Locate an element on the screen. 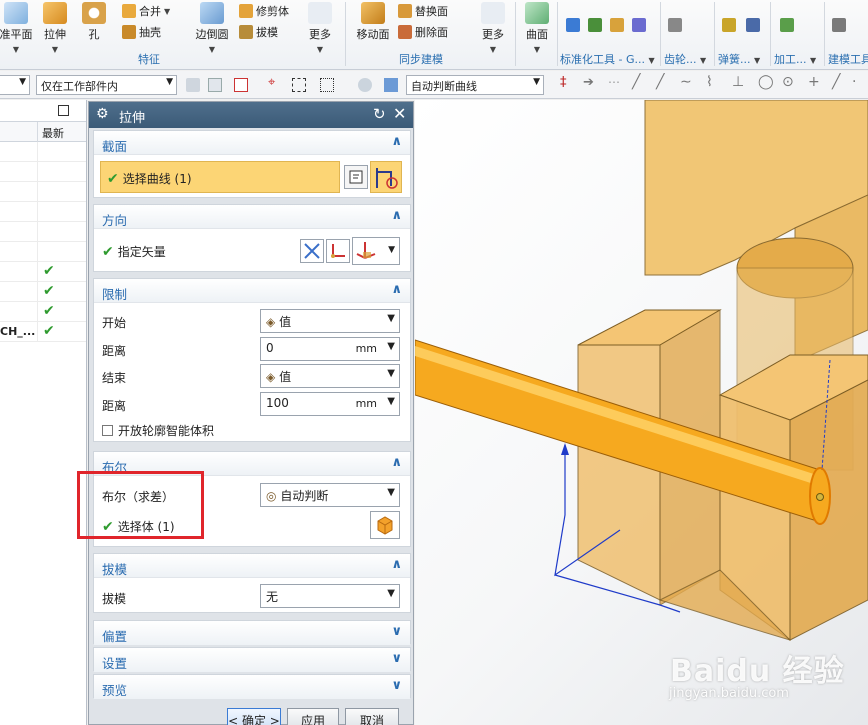 Image resolution: width=868 pixels, height=725 pixels. select-body-button is located at coordinates (385, 525).